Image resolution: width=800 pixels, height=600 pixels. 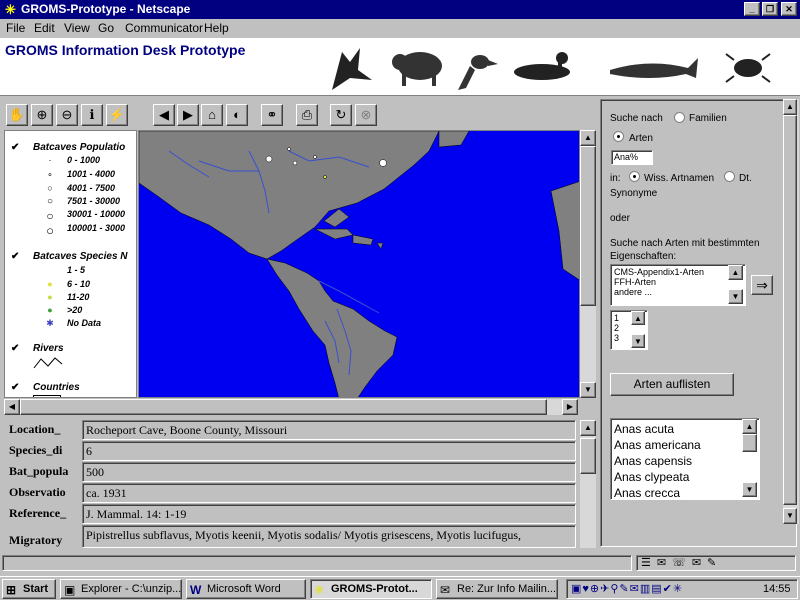 What do you see at coordinates (627, 588) in the screenshot?
I see `tray-icons: ▣♥⊕✈⚲✎✉▥▤✔✳` at bounding box center [627, 588].